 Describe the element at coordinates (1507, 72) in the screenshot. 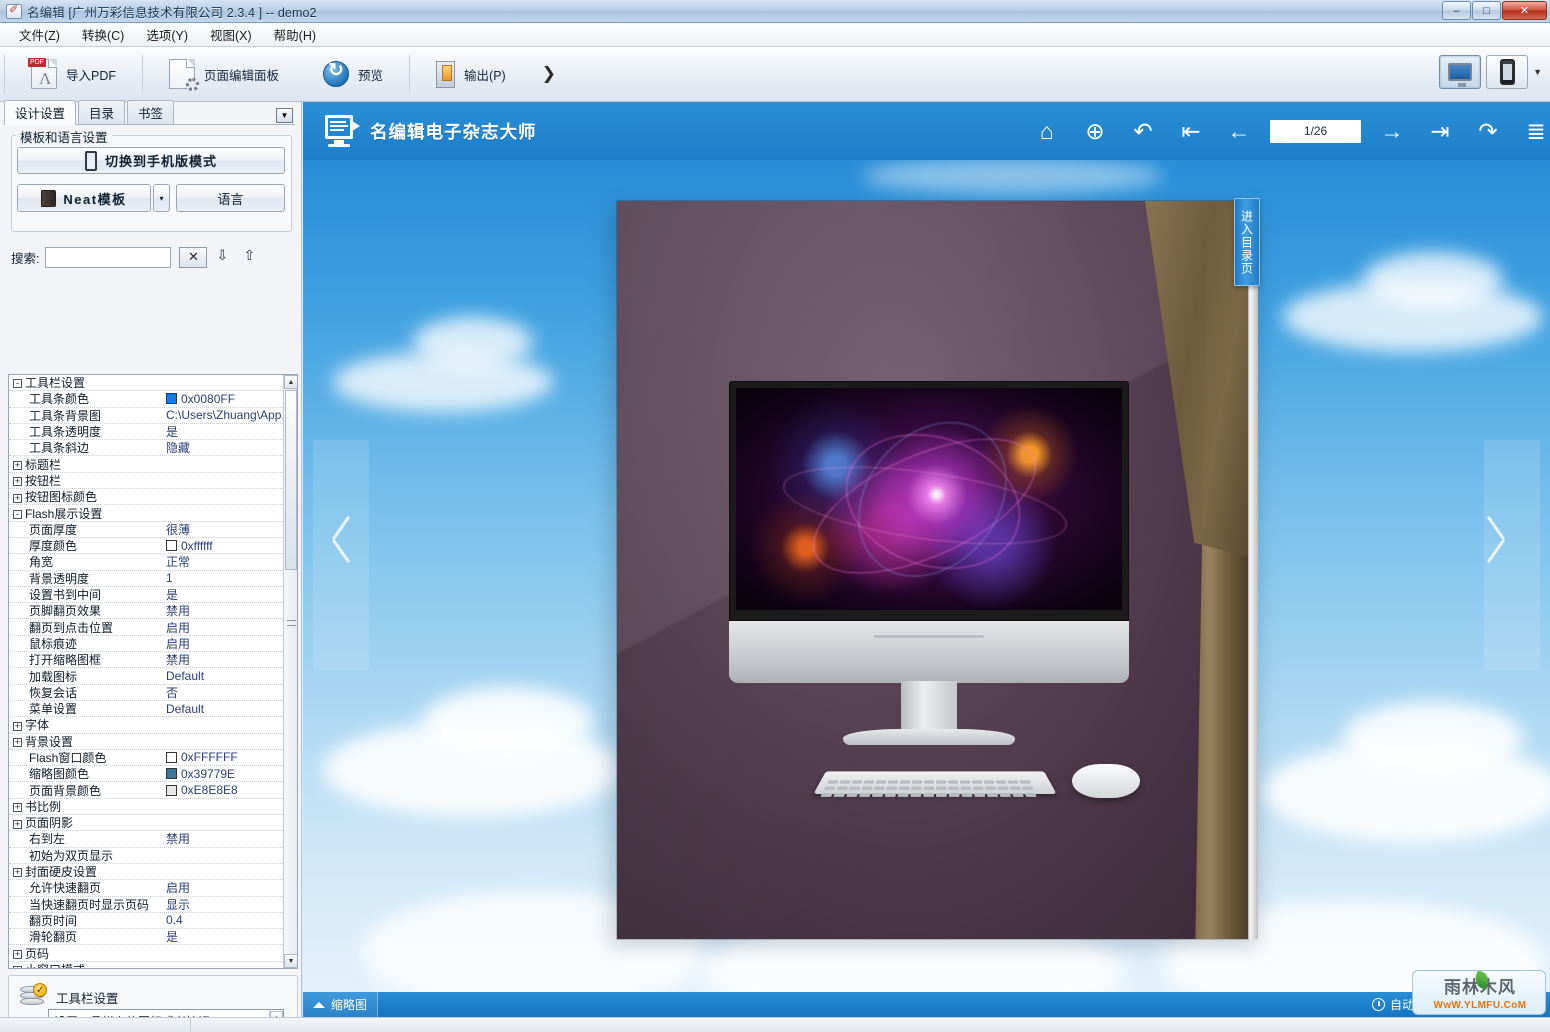

I see `mobile-mode-button` at that location.